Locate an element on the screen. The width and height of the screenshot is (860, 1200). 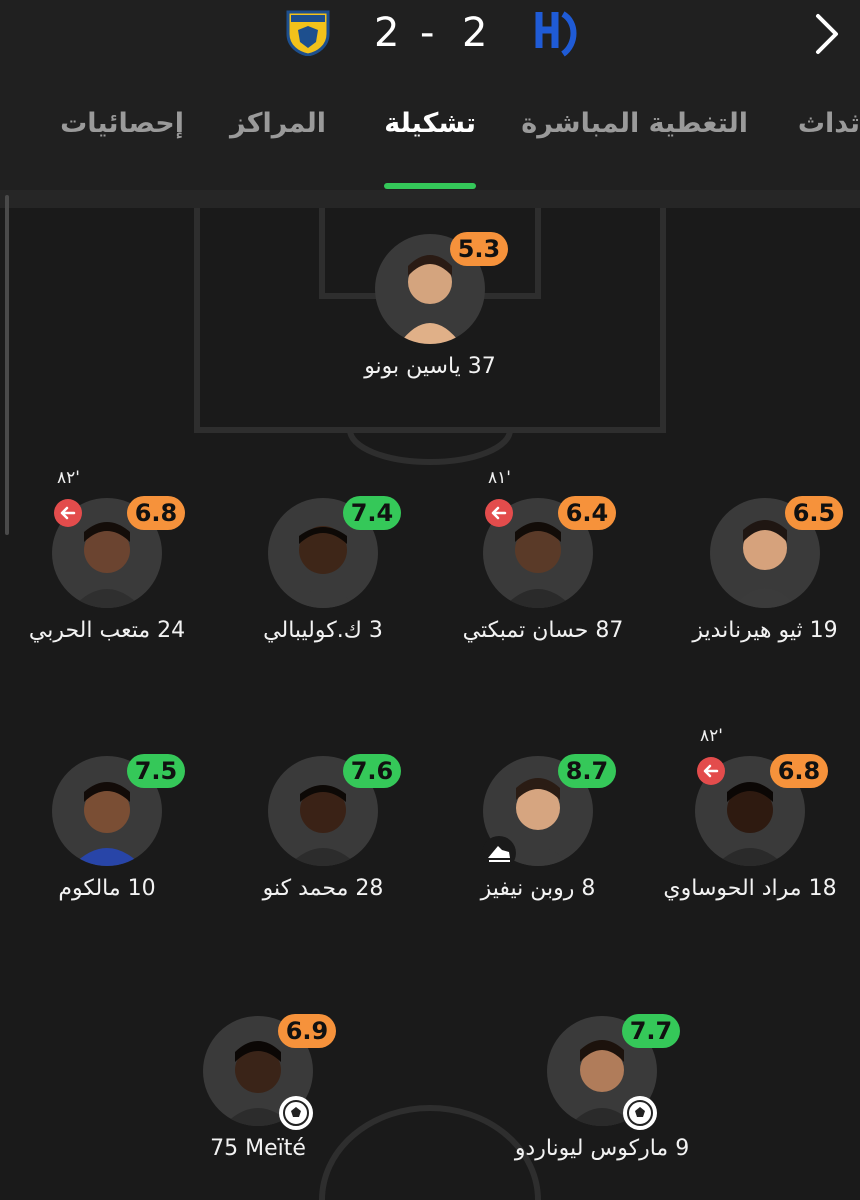
player-card-forward-1: 7.7 9 ماركوس ليوناردو is located at coordinates (602, 1095).